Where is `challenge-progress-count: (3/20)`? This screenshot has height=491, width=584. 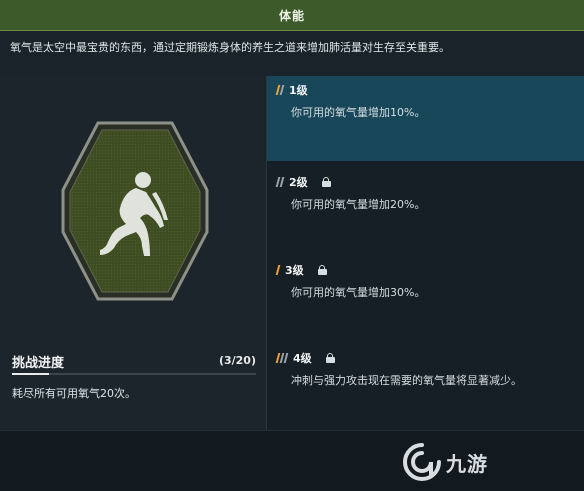
challenge-progress-count: (3/20) is located at coordinates (237, 360).